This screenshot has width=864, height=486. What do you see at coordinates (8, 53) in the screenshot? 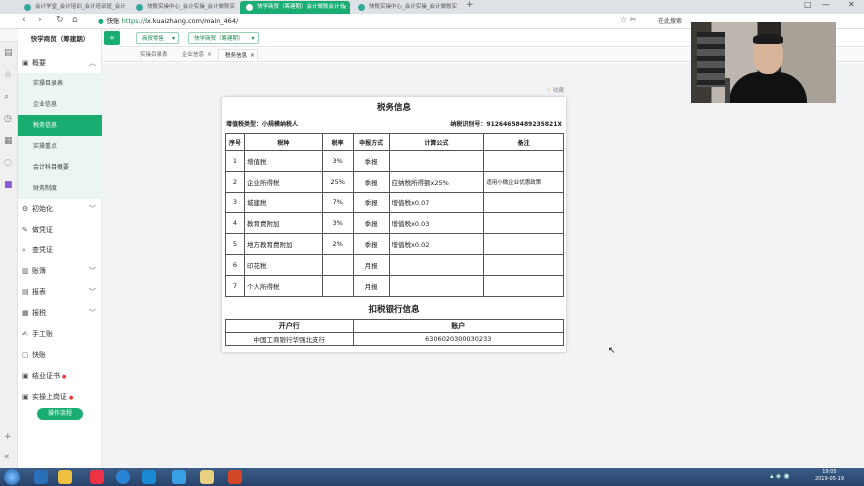
I see `app-icon: ▤` at bounding box center [8, 53].